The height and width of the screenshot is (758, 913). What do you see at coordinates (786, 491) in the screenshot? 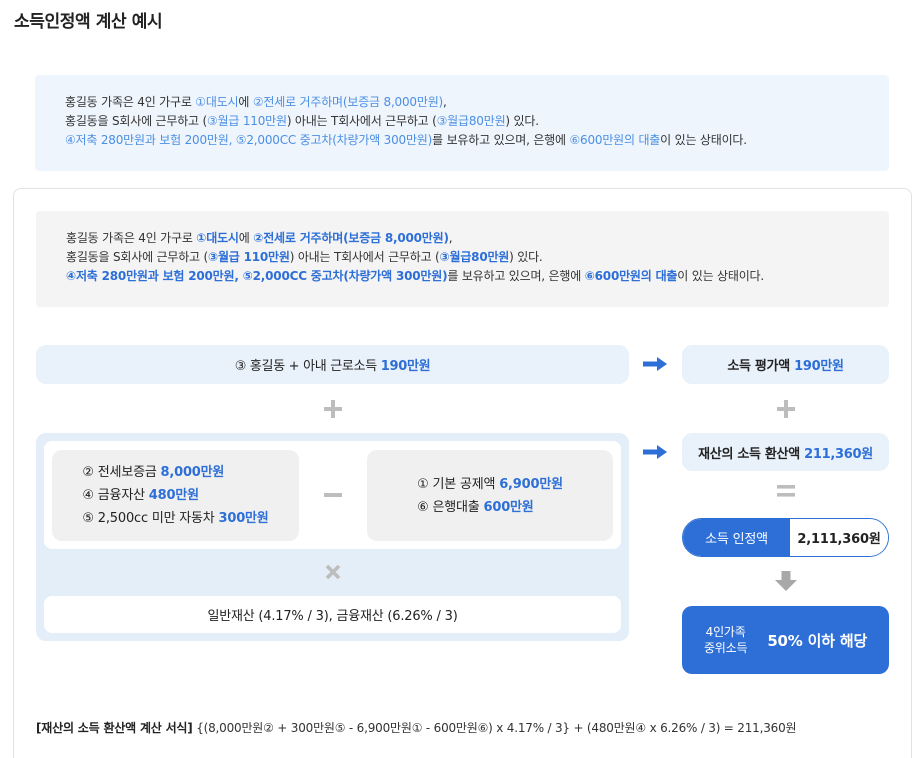
I see `equals-icon` at bounding box center [786, 491].